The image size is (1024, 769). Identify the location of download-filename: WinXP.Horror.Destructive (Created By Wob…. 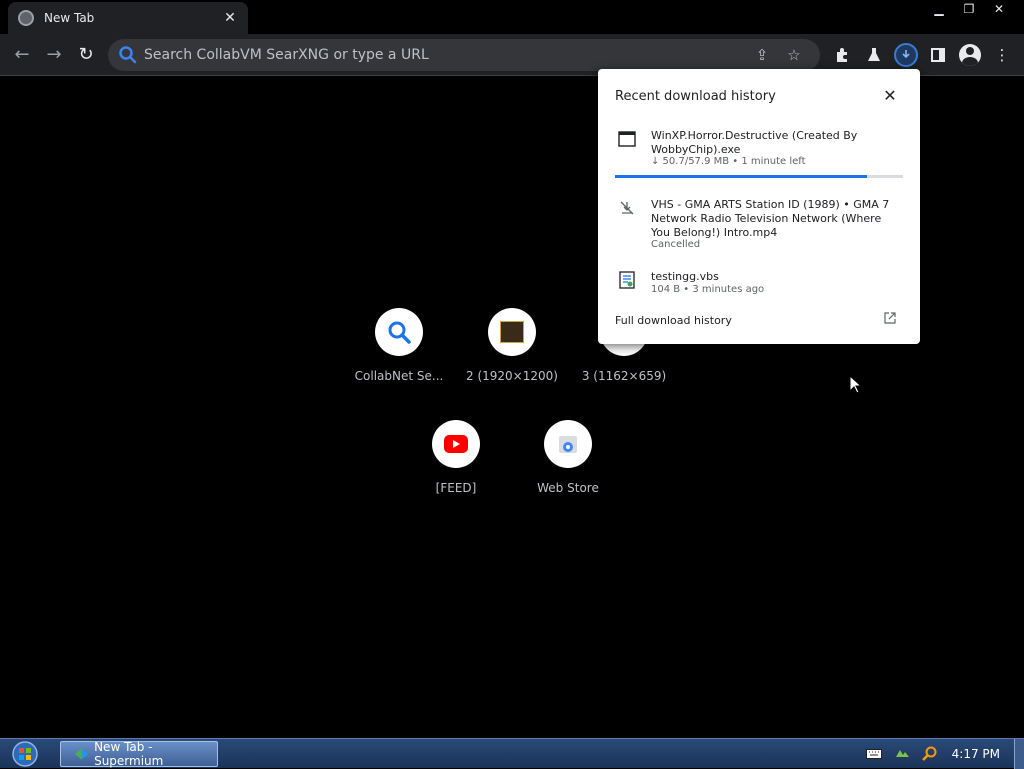
(754, 142).